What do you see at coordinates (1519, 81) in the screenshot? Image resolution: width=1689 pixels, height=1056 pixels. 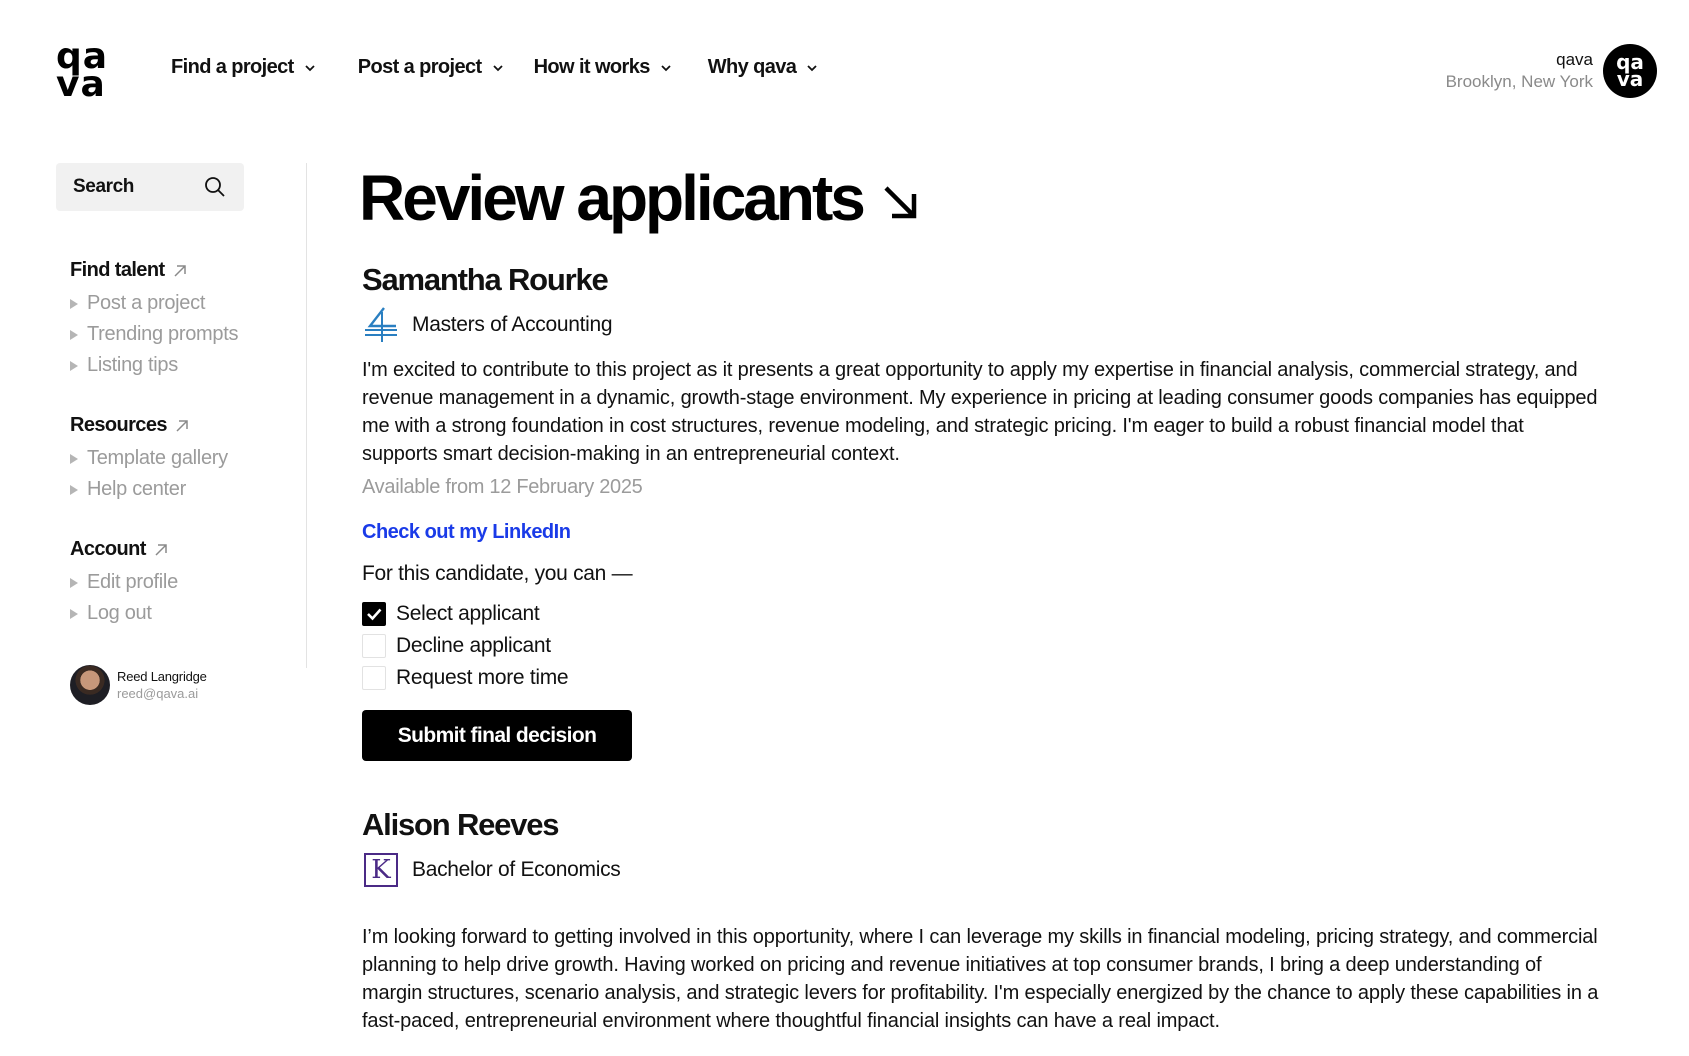 I see `account-location: Brooklyn, New York` at bounding box center [1519, 81].